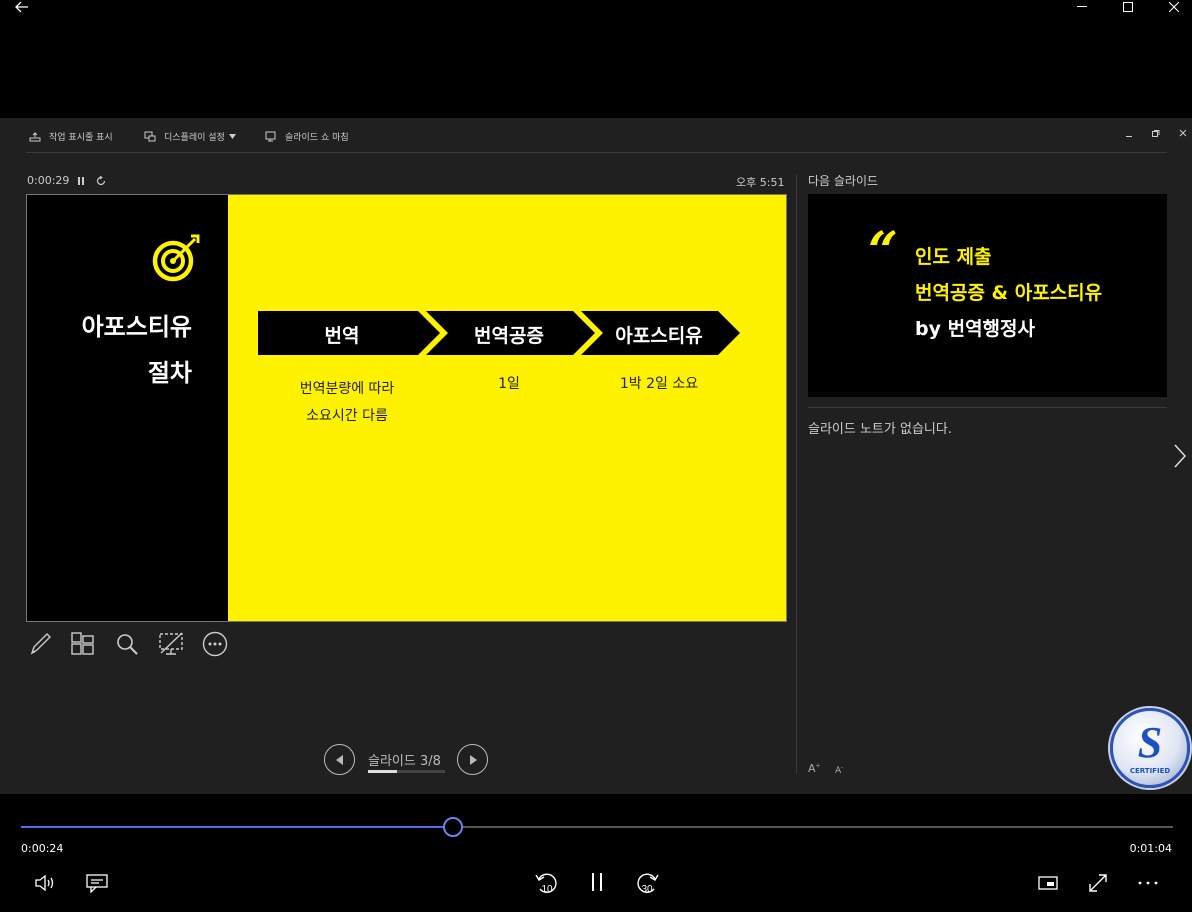 The height and width of the screenshot is (912, 1192). I want to click on clock: 오후 5:51, so click(760, 182).